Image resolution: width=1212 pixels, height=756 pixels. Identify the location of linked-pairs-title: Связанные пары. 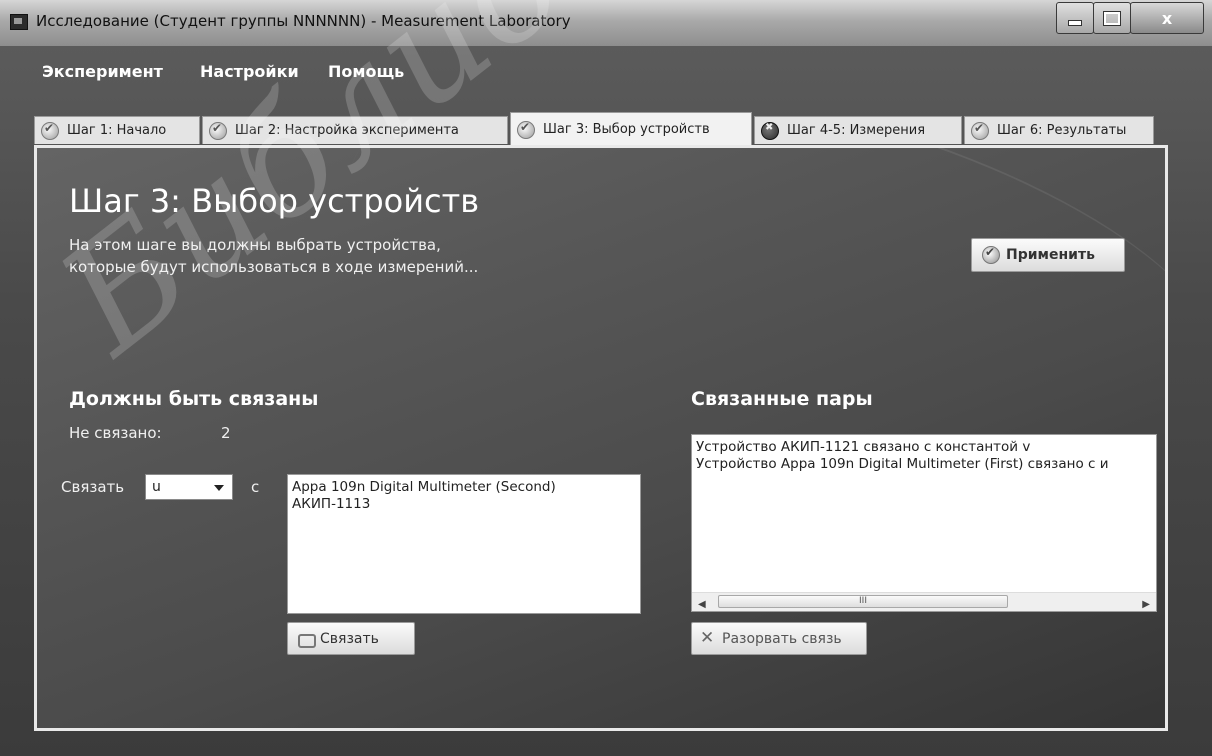
(782, 399).